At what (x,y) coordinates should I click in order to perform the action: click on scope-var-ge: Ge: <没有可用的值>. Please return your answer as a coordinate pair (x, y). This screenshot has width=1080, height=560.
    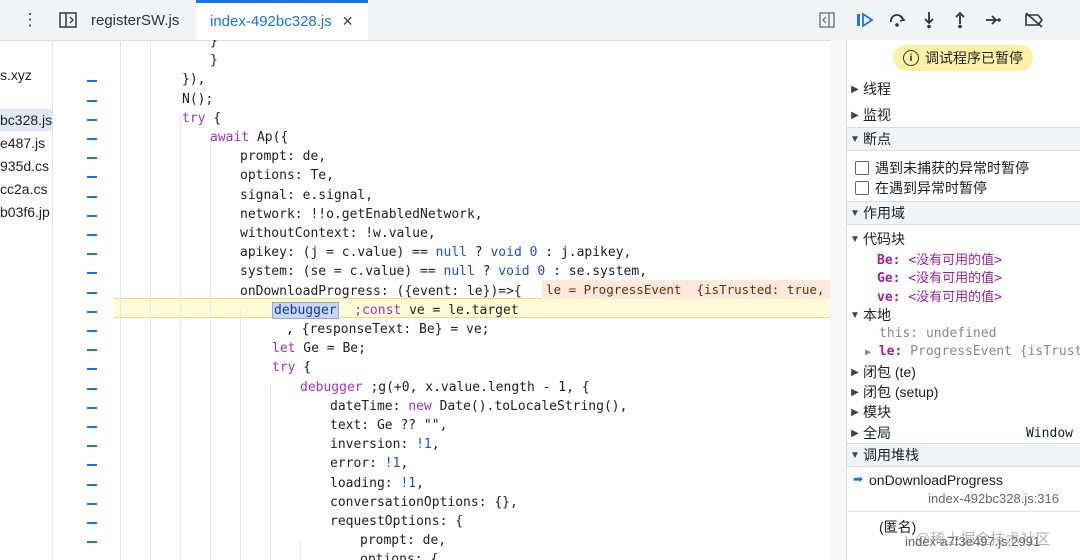
    Looking at the image, I should click on (939, 276).